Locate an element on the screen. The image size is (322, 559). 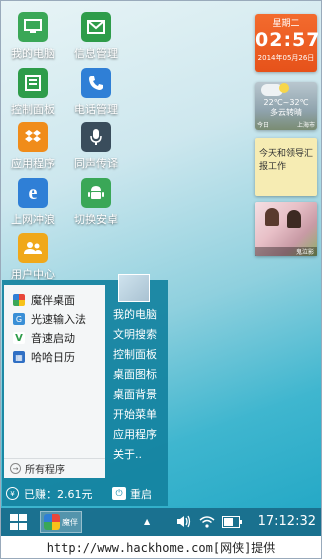
start-menu-bottom-bar: ¥ 已赚：2.61元 ⏻ 重启 is located at coordinates (85, 493).